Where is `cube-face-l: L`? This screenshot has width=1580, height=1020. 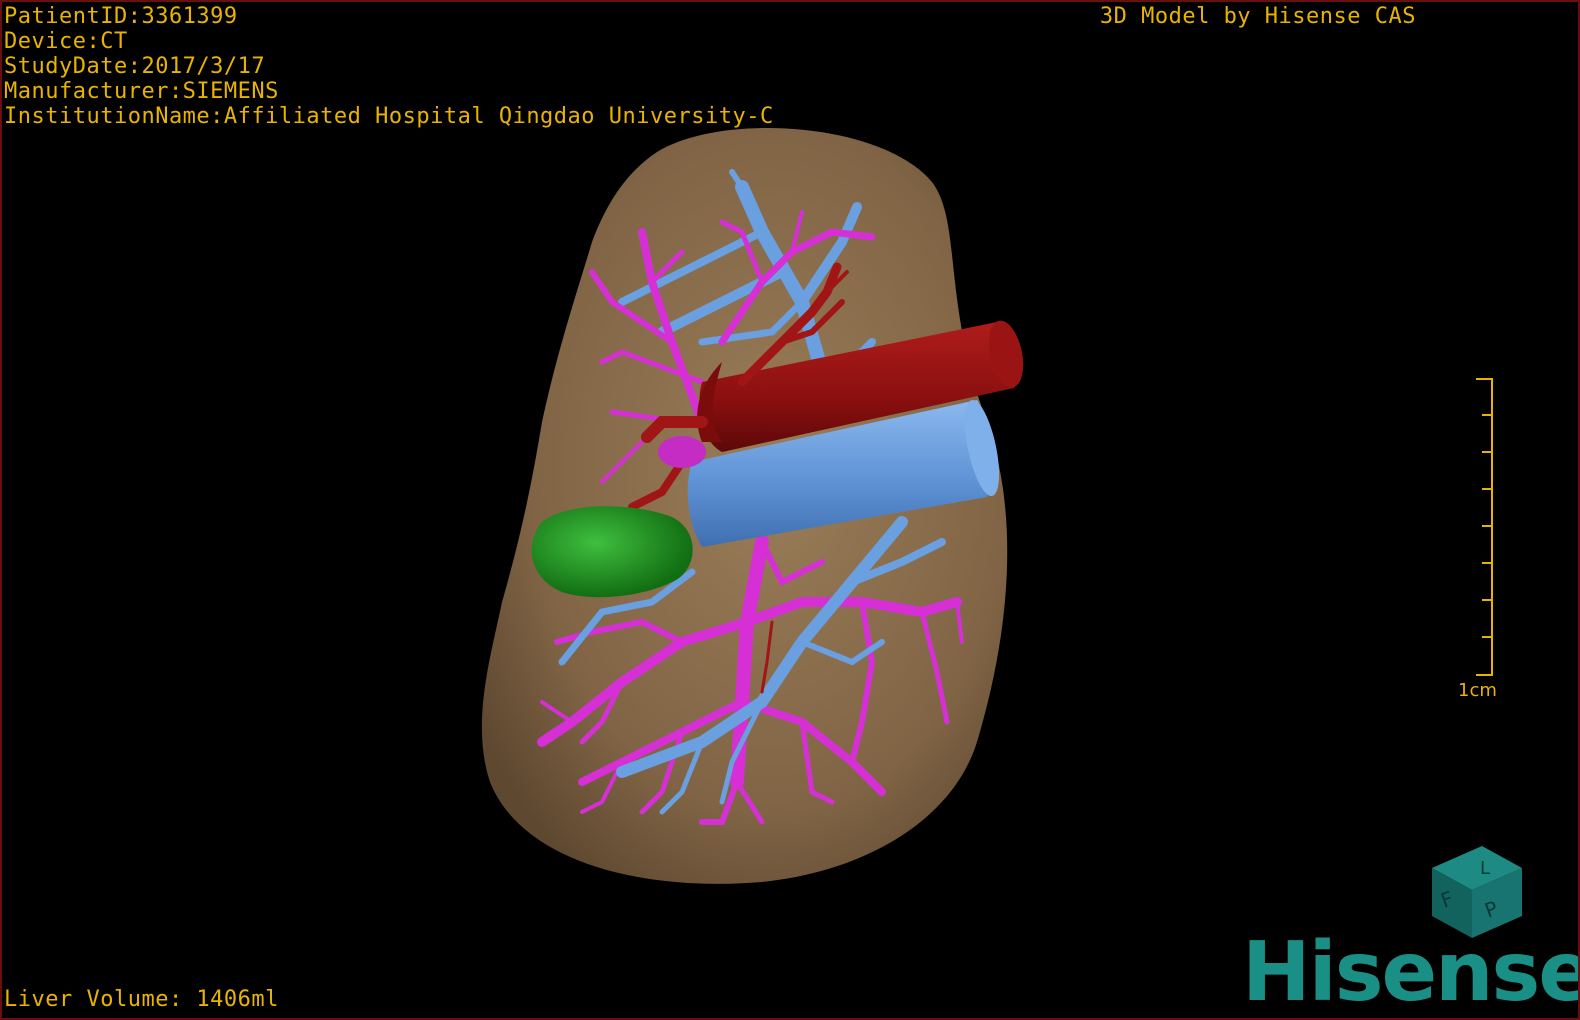
cube-face-l: L is located at coordinates (1485, 868).